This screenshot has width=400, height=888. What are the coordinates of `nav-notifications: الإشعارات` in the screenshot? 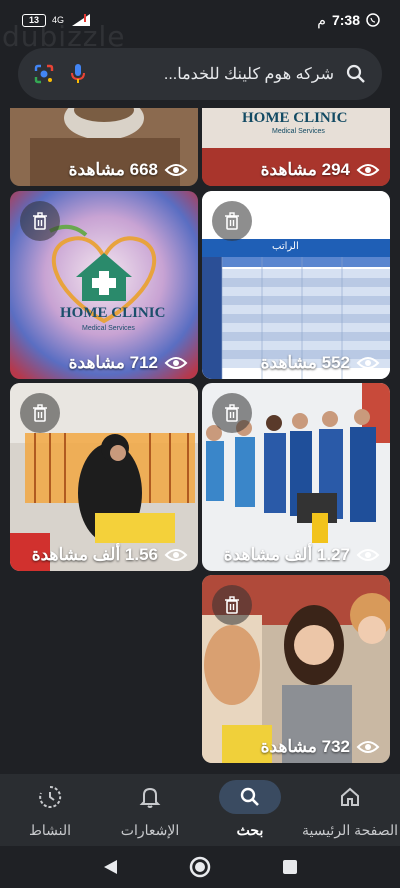 It's located at (150, 809).